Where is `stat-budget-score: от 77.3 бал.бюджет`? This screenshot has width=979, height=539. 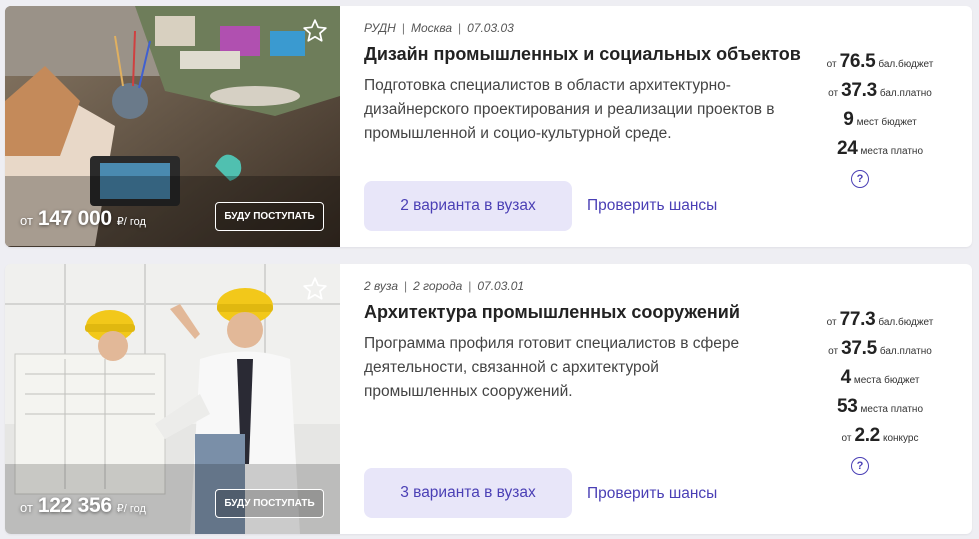 stat-budget-score: от 77.3 бал.бюджет is located at coordinates (880, 320).